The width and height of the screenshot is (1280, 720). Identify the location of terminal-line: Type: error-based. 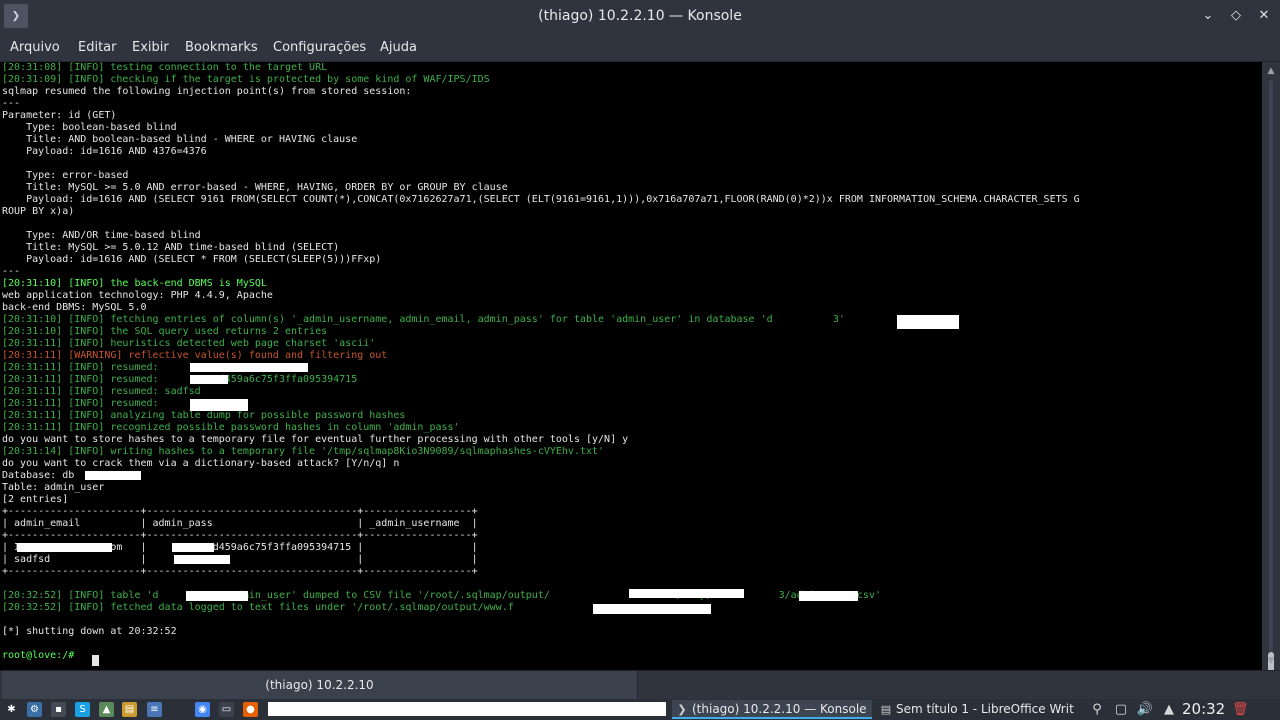
(65, 175).